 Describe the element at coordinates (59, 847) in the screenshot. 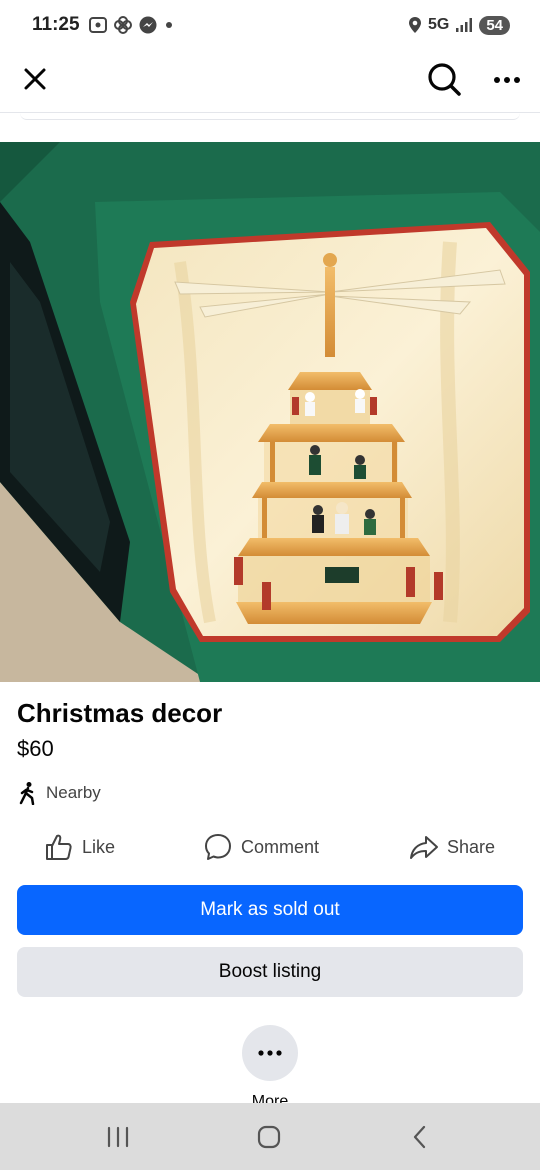

I see `thumbs-up-icon` at that location.